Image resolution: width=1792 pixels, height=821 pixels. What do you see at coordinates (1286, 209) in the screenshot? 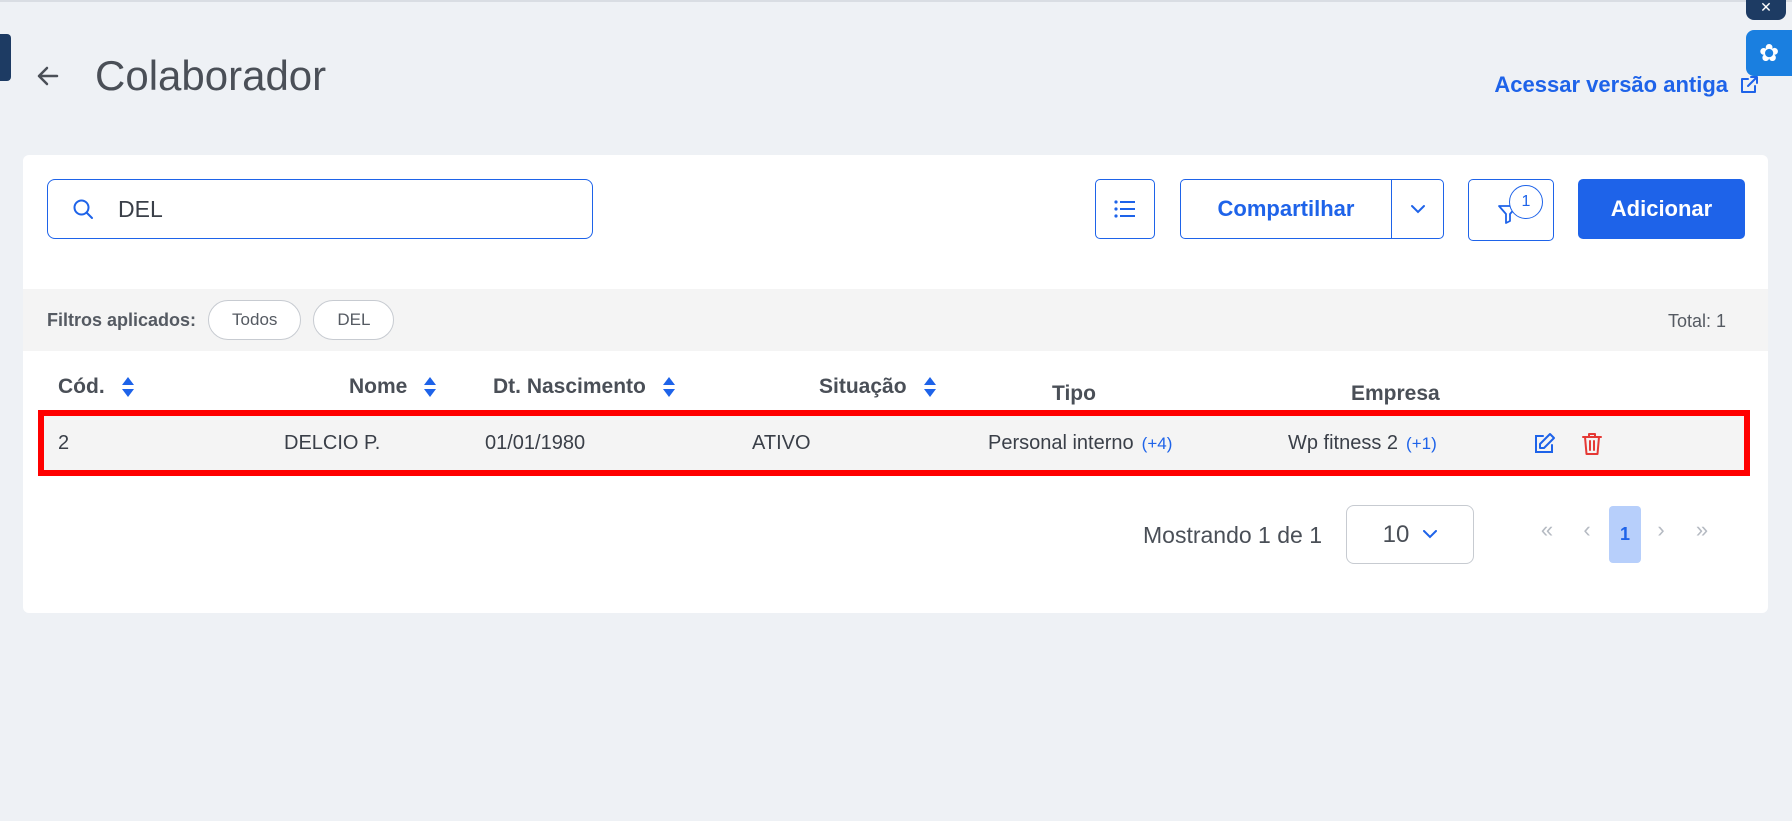
I see `share-button: Compartilhar` at bounding box center [1286, 209].